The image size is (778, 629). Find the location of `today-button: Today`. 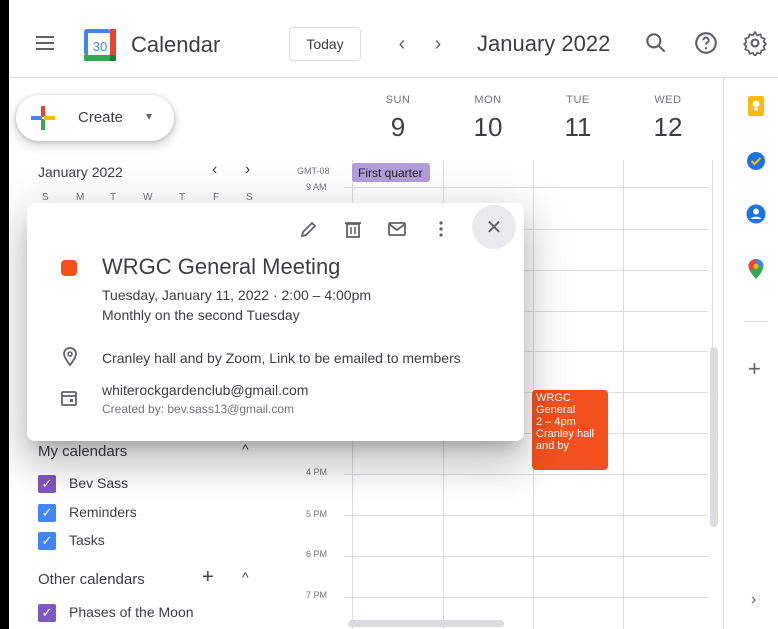

today-button: Today is located at coordinates (325, 44).